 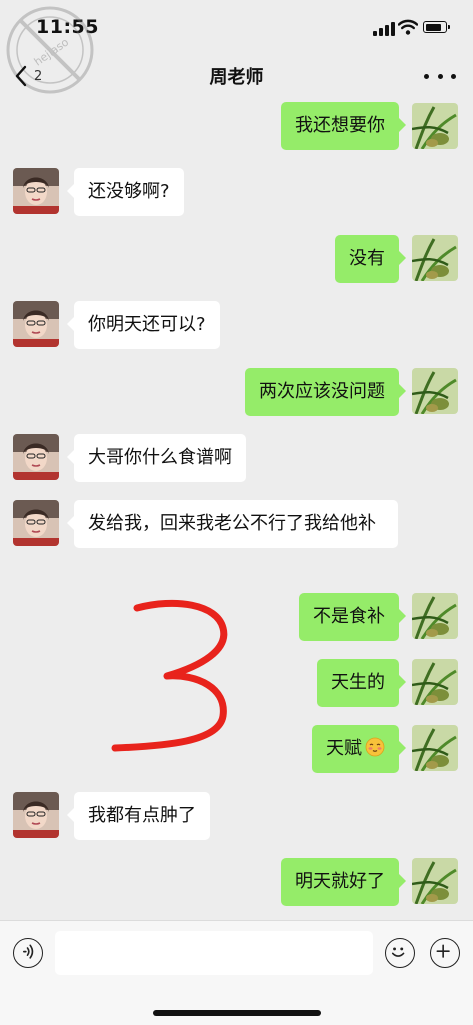 What do you see at coordinates (232, 524) in the screenshot?
I see `received-bubble: 发给我，回来我老公不行了我给他补` at bounding box center [232, 524].